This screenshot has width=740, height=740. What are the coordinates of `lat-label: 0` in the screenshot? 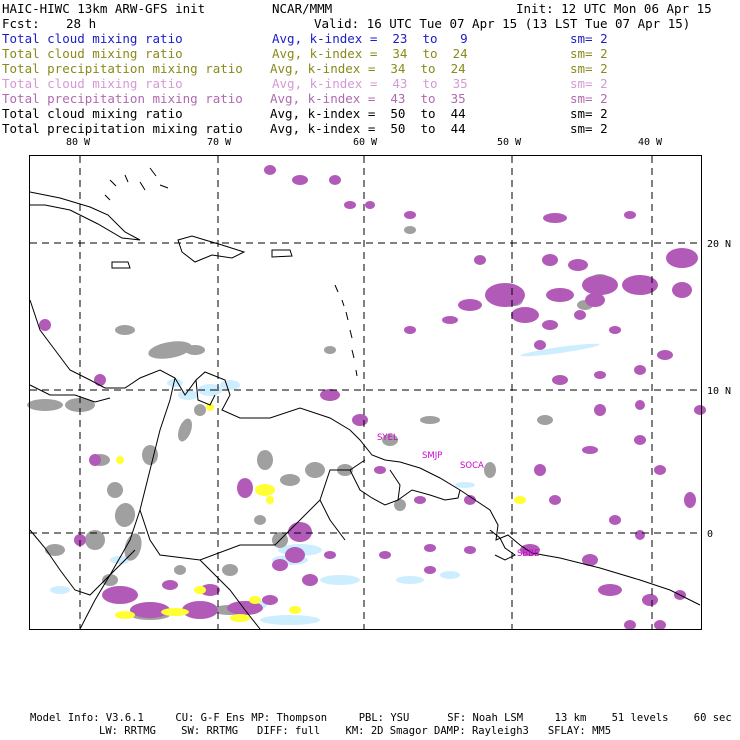 It's located at (710, 534).